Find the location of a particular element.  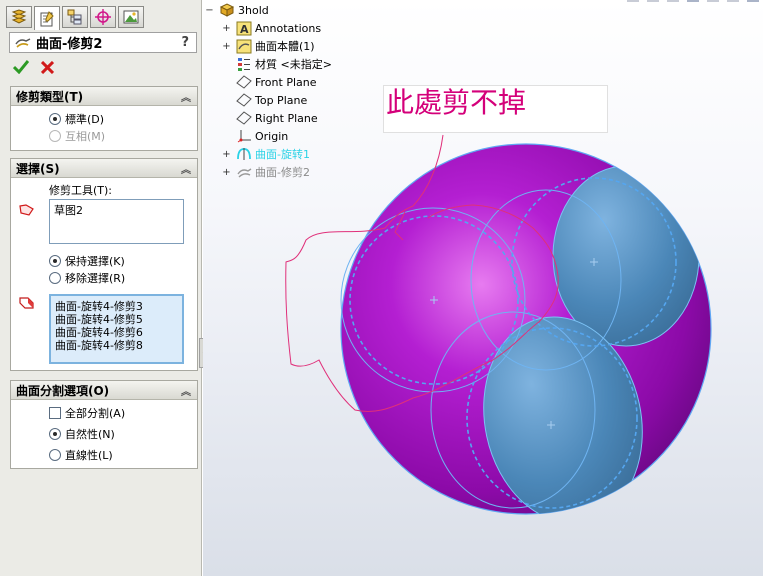

feature-tree-icon is located at coordinates (19, 16).